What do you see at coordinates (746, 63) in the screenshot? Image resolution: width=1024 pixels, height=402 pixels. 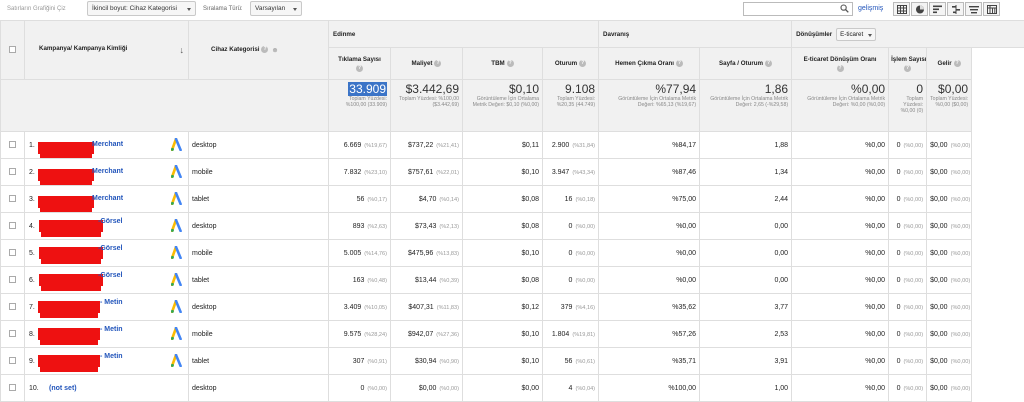 I see `pages-per-session-column-header: Sayfa / Oturum?` at bounding box center [746, 63].